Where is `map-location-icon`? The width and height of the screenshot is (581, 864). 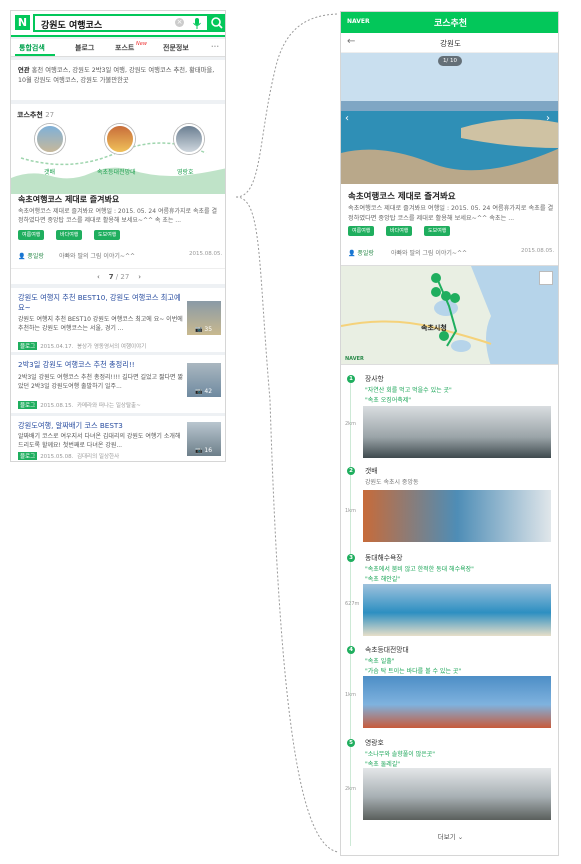 map-location-icon is located at coordinates (546, 278).